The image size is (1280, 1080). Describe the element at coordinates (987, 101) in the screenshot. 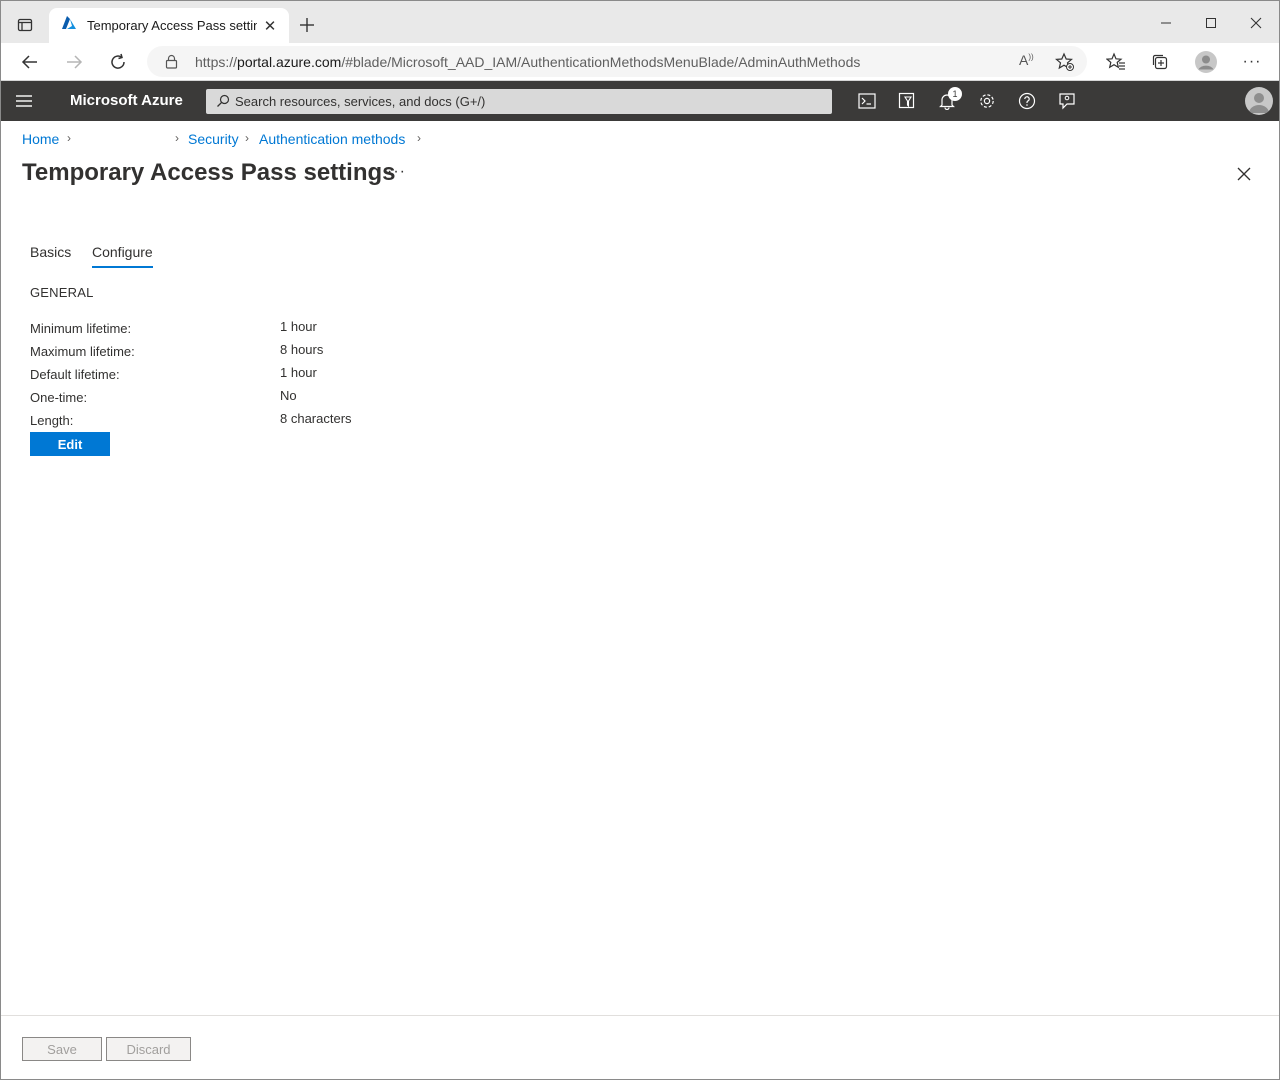

I see `settings-gear-icon` at that location.